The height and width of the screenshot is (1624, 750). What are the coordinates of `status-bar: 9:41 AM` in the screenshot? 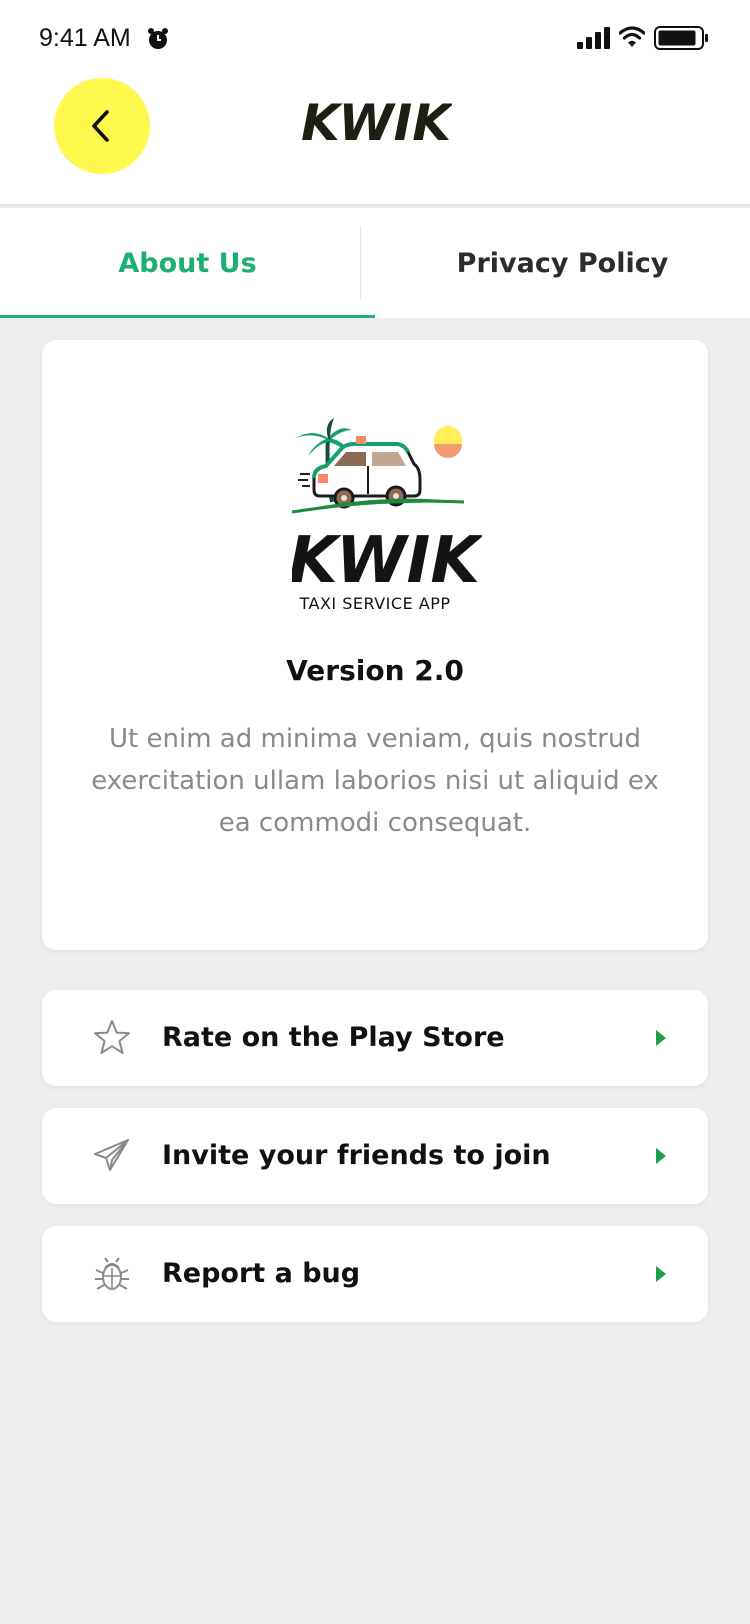 It's located at (375, 39).